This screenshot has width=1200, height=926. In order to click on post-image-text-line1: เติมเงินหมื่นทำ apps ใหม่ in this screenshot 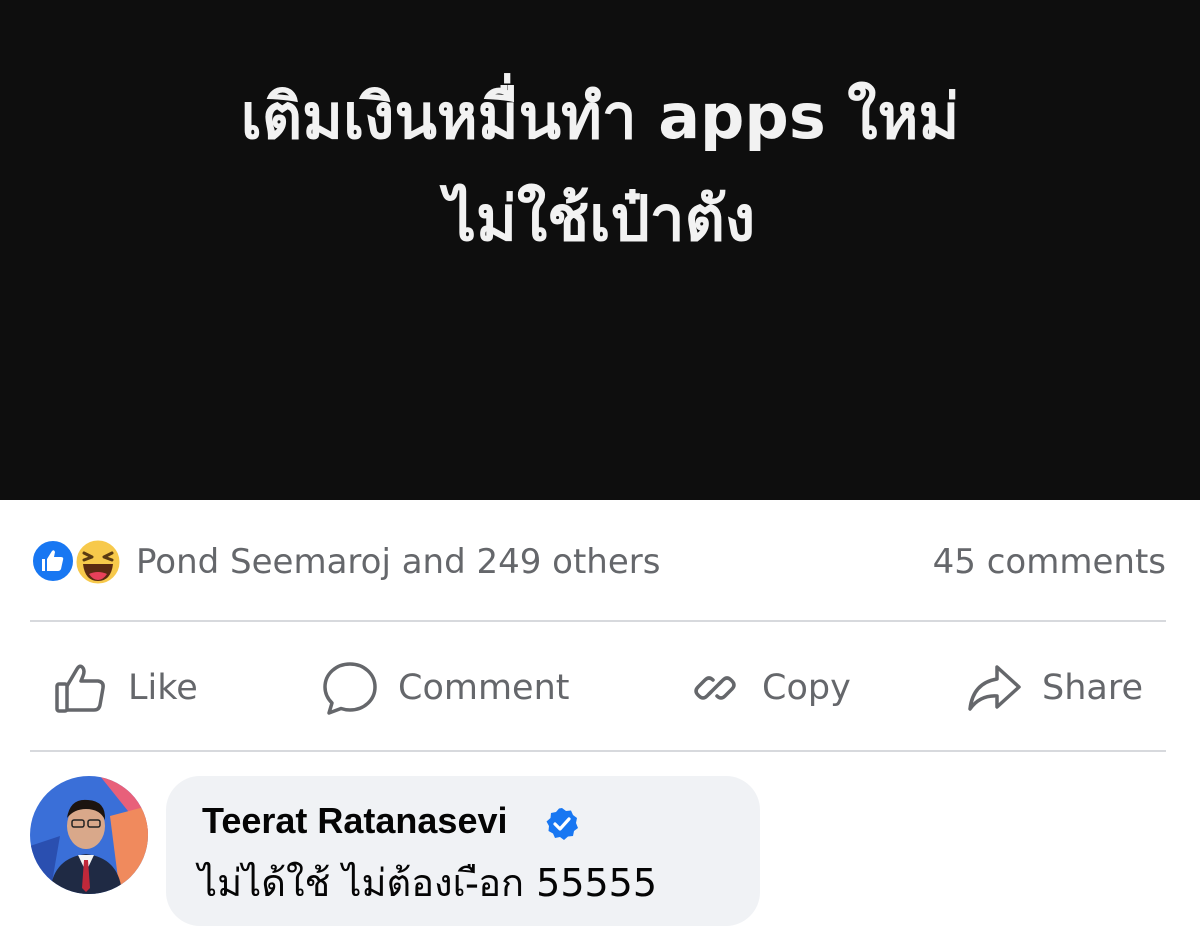, I will do `click(600, 116)`.